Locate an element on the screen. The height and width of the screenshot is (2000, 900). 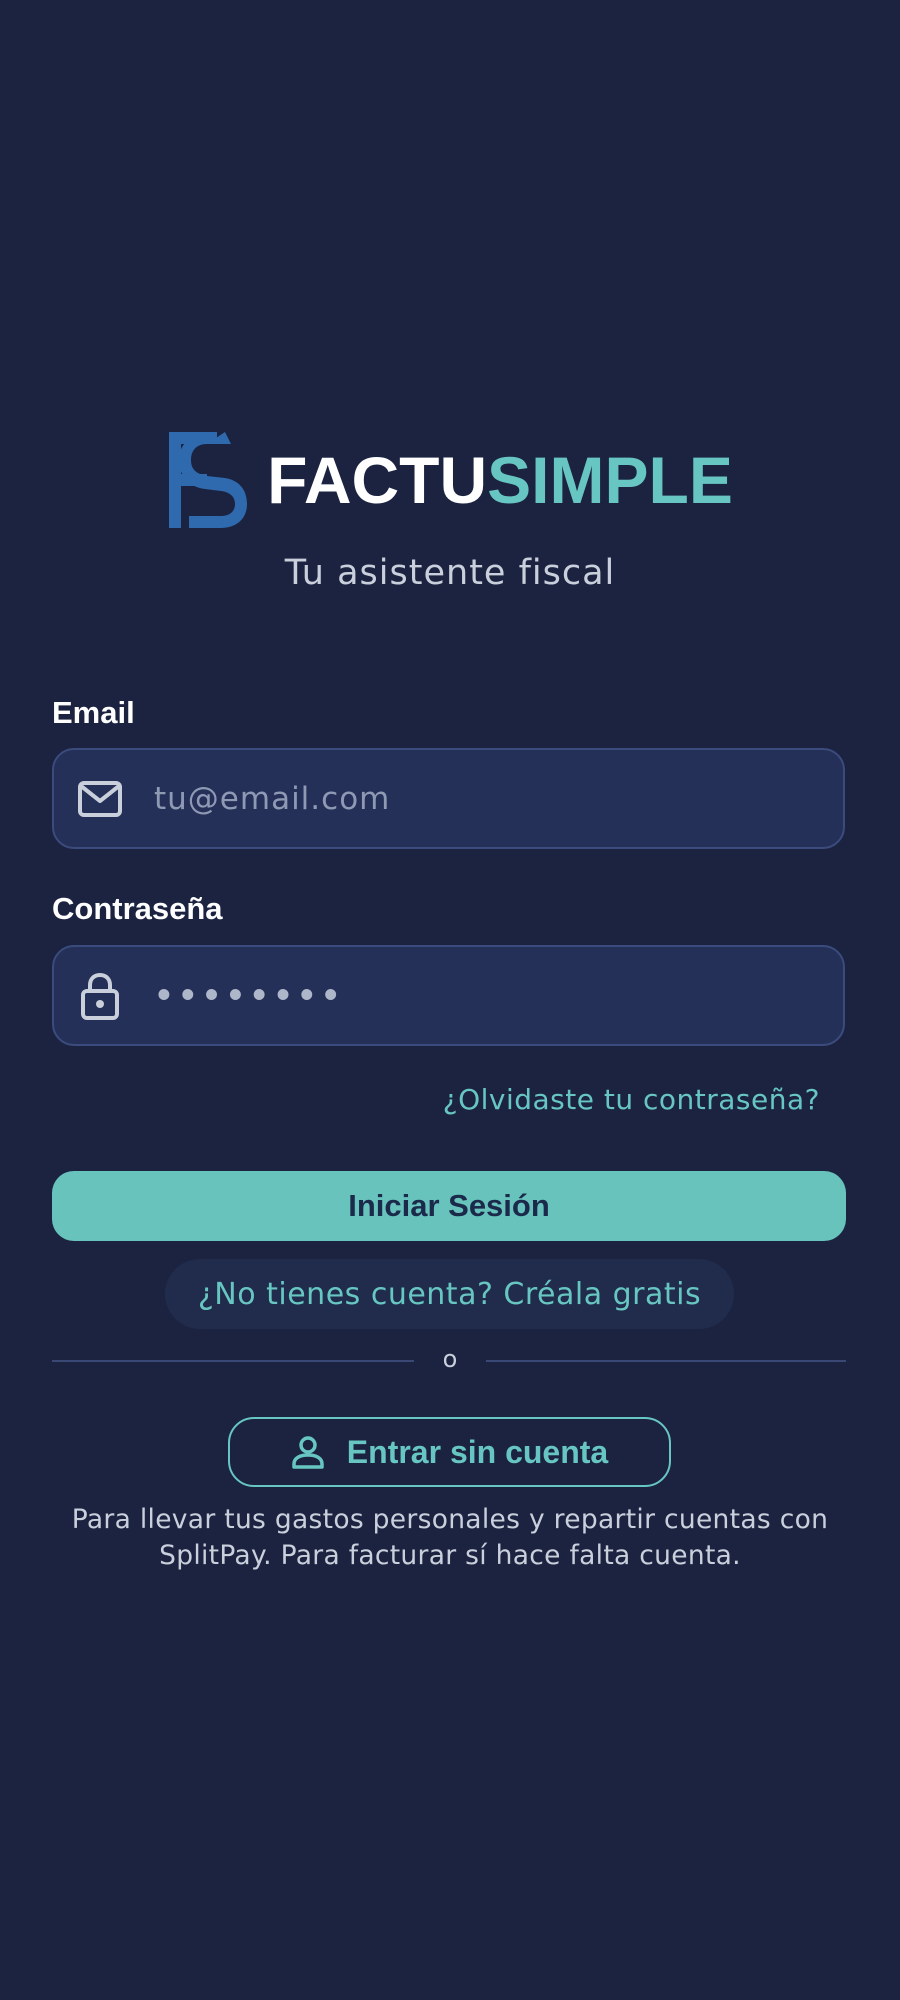
email-input is located at coordinates (497, 798).